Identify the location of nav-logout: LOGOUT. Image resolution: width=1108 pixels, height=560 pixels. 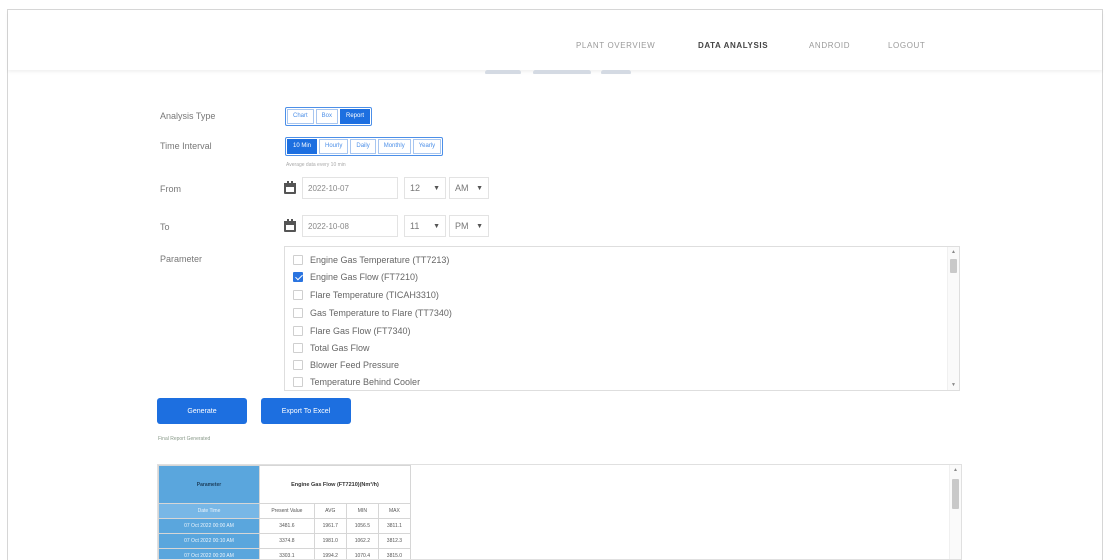
(906, 45).